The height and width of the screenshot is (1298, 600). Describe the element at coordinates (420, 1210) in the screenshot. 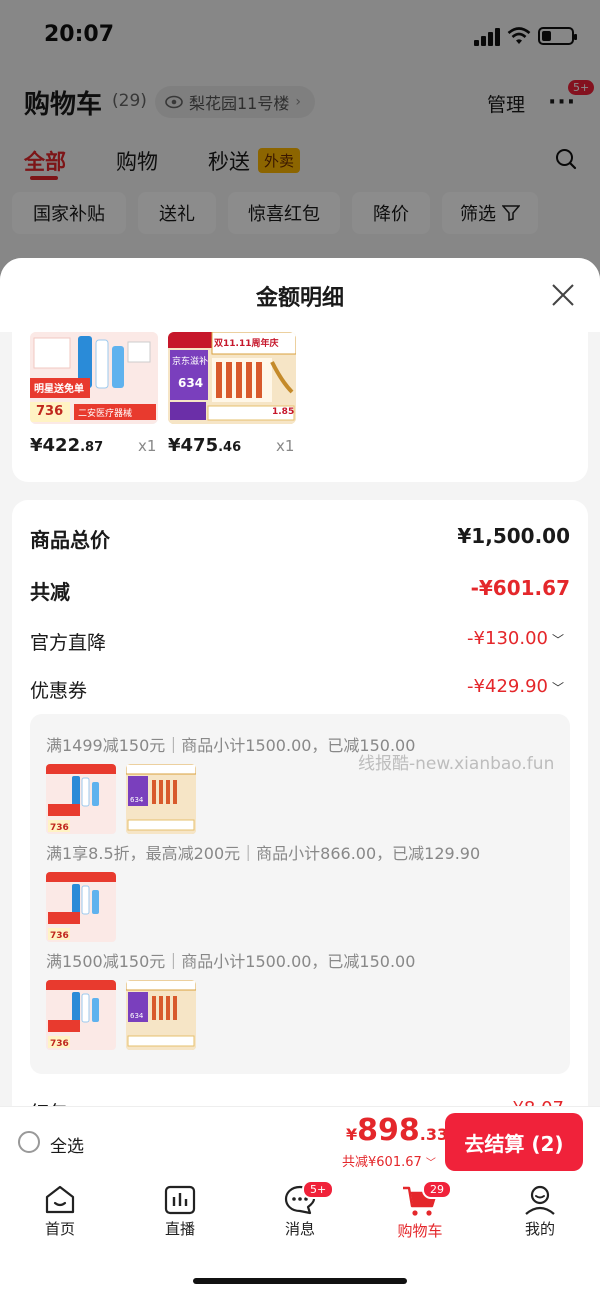

I see `nav-cart: 29 购物车` at that location.